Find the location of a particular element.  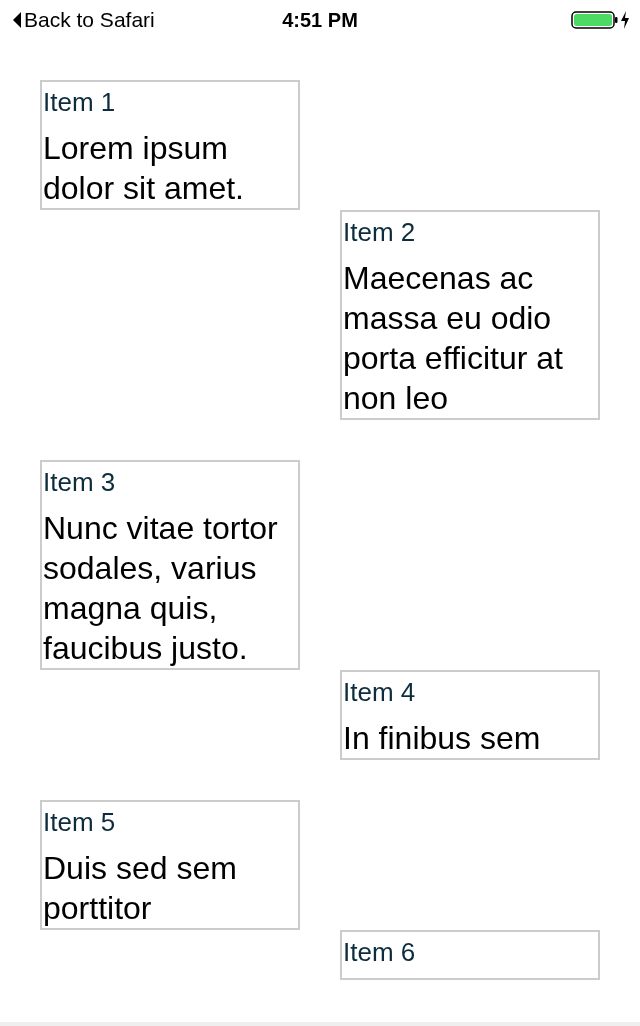

item-title: Item 3 is located at coordinates (80, 482).